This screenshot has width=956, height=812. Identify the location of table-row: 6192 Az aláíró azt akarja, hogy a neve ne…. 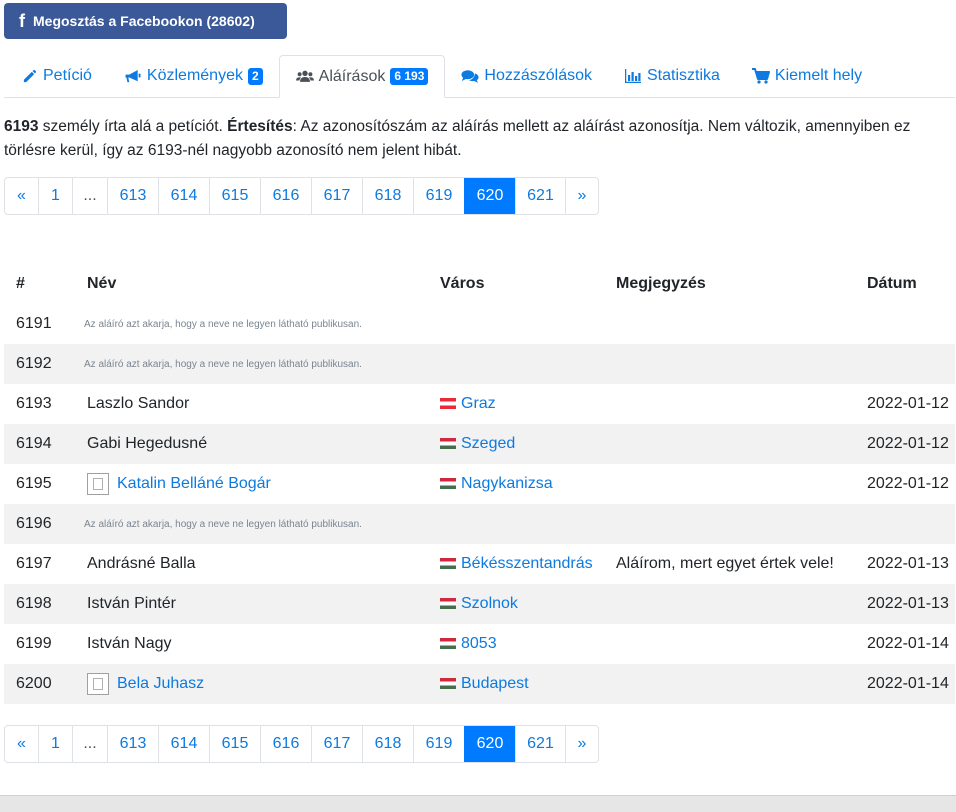
(479, 364).